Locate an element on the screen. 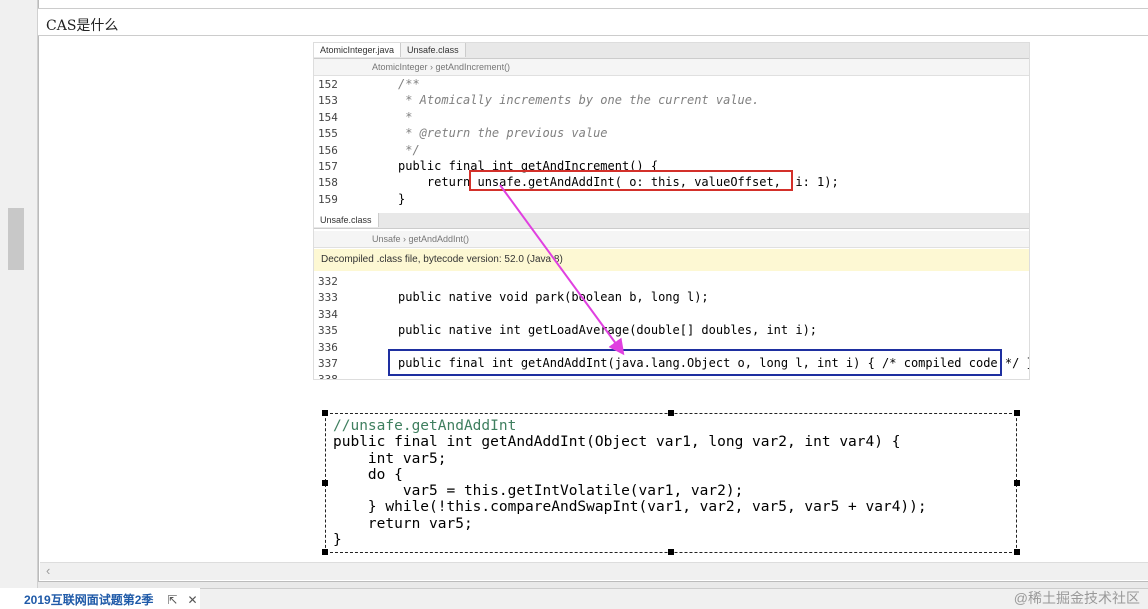 The height and width of the screenshot is (609, 1148). line-number: 154 is located at coordinates (328, 117).